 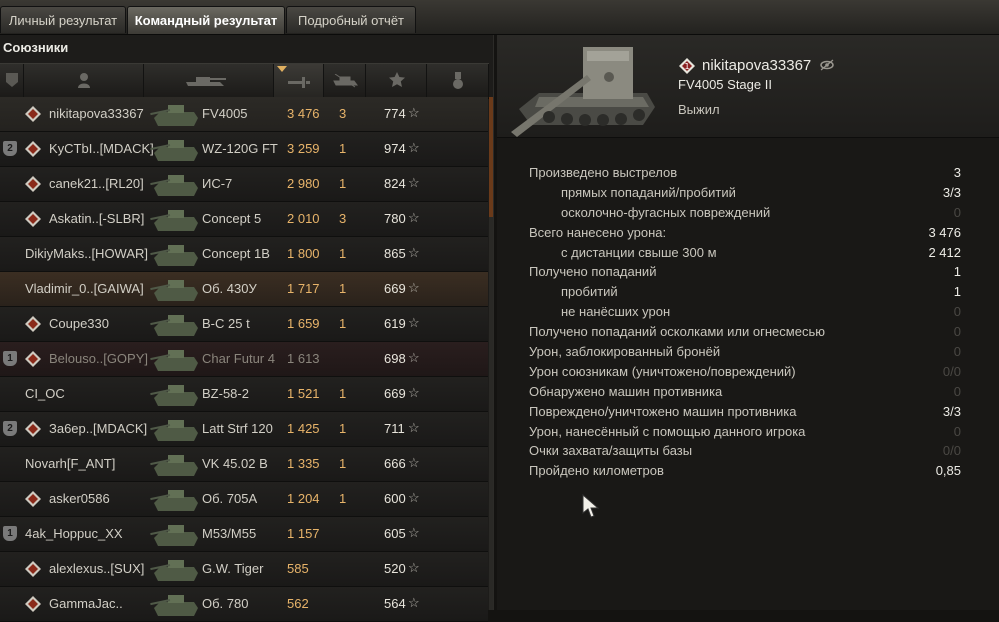 I want to click on damage-value: 2 010, so click(x=303, y=218).